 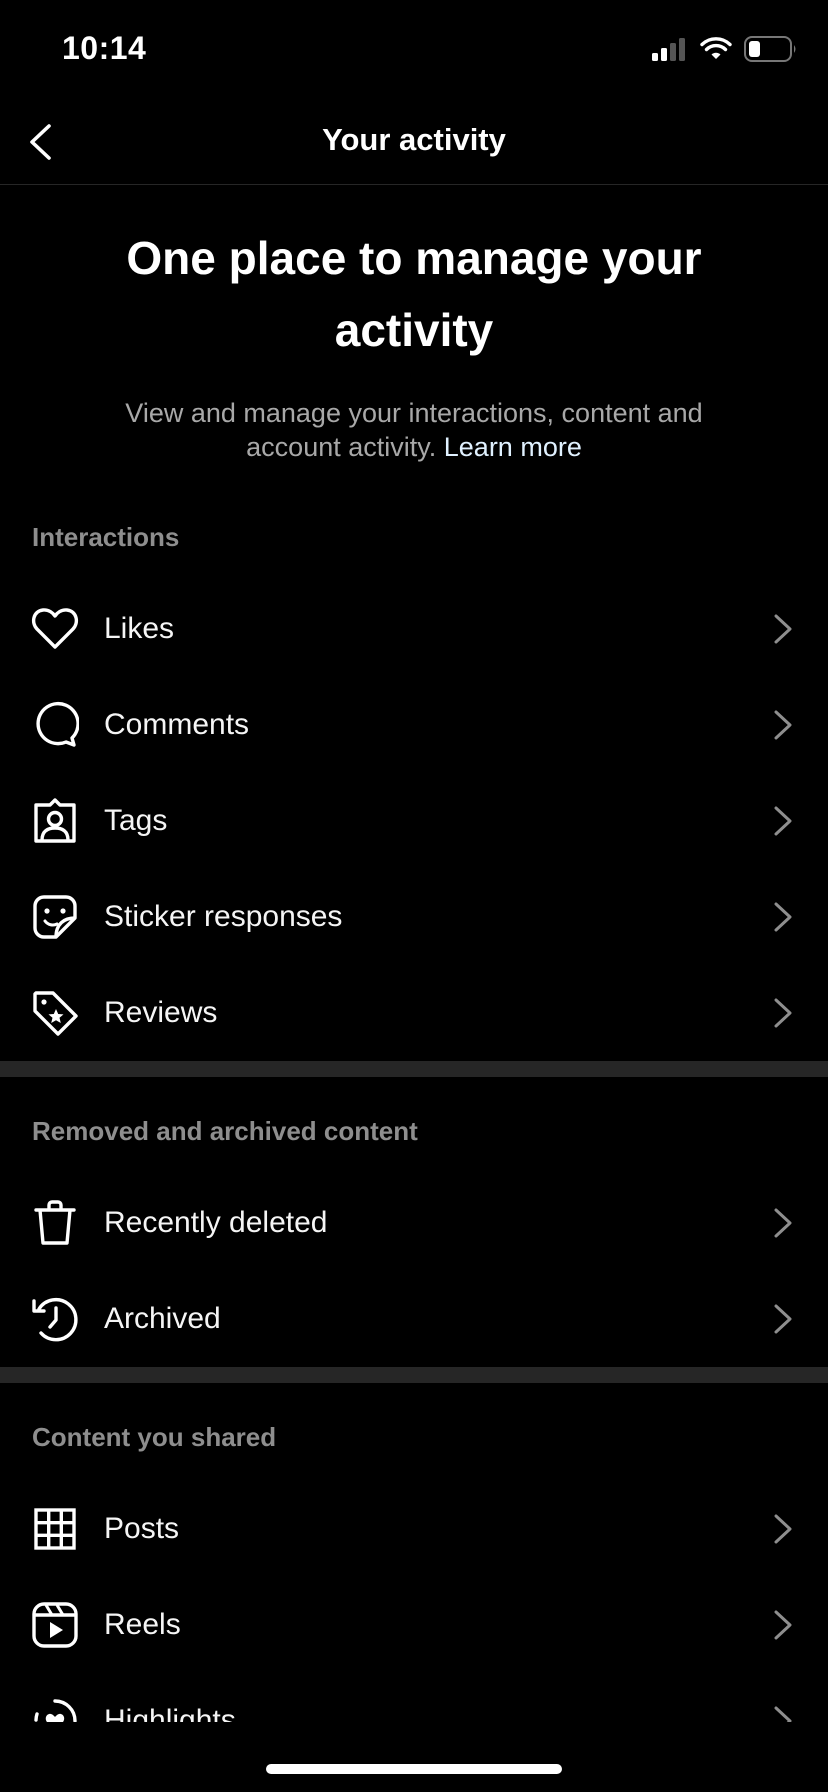 I want to click on row-comments: Comments, so click(x=414, y=725).